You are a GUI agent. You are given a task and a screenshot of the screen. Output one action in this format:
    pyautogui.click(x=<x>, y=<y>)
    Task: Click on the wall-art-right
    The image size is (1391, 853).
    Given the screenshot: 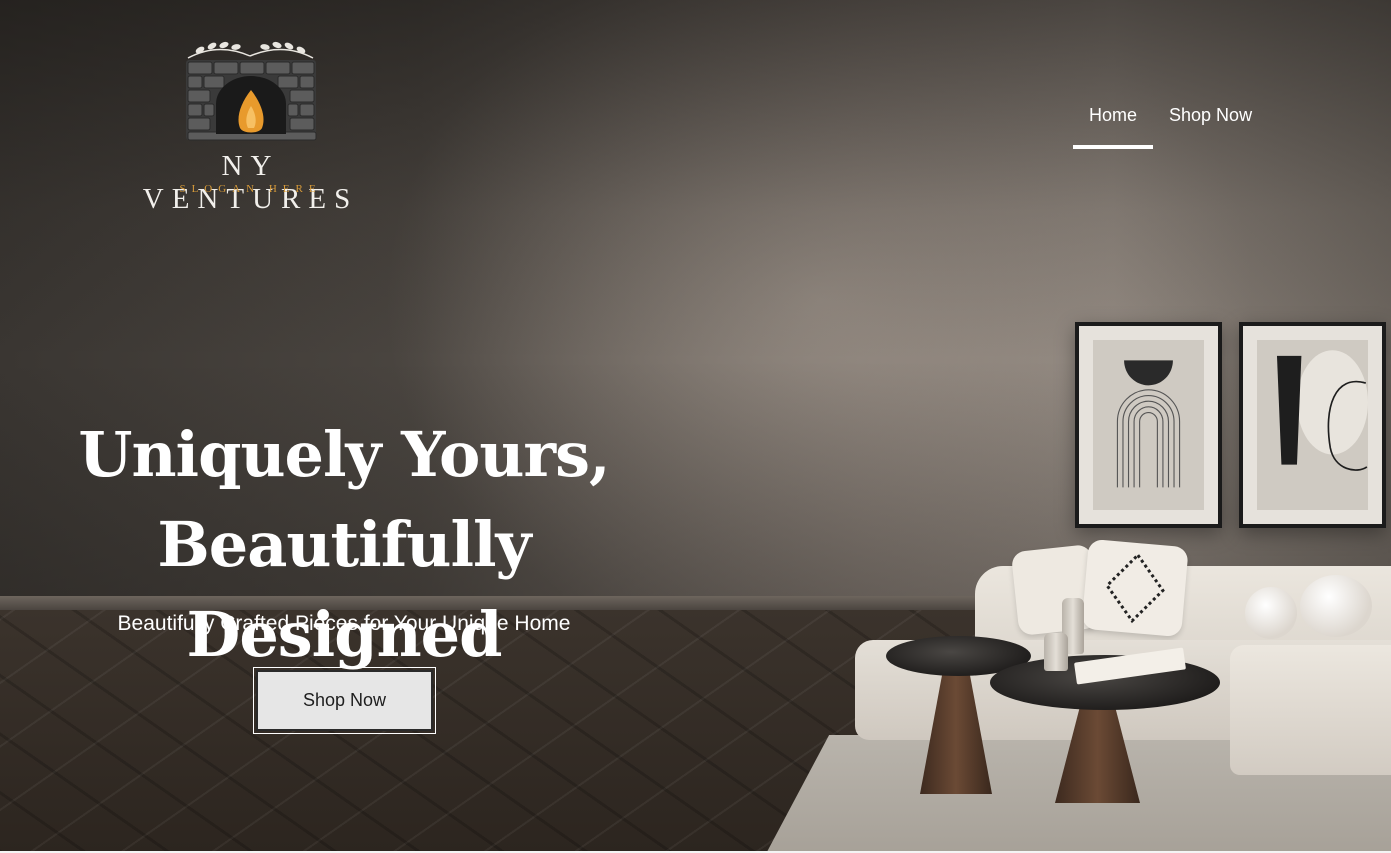 What is the action you would take?
    pyautogui.click(x=1312, y=425)
    